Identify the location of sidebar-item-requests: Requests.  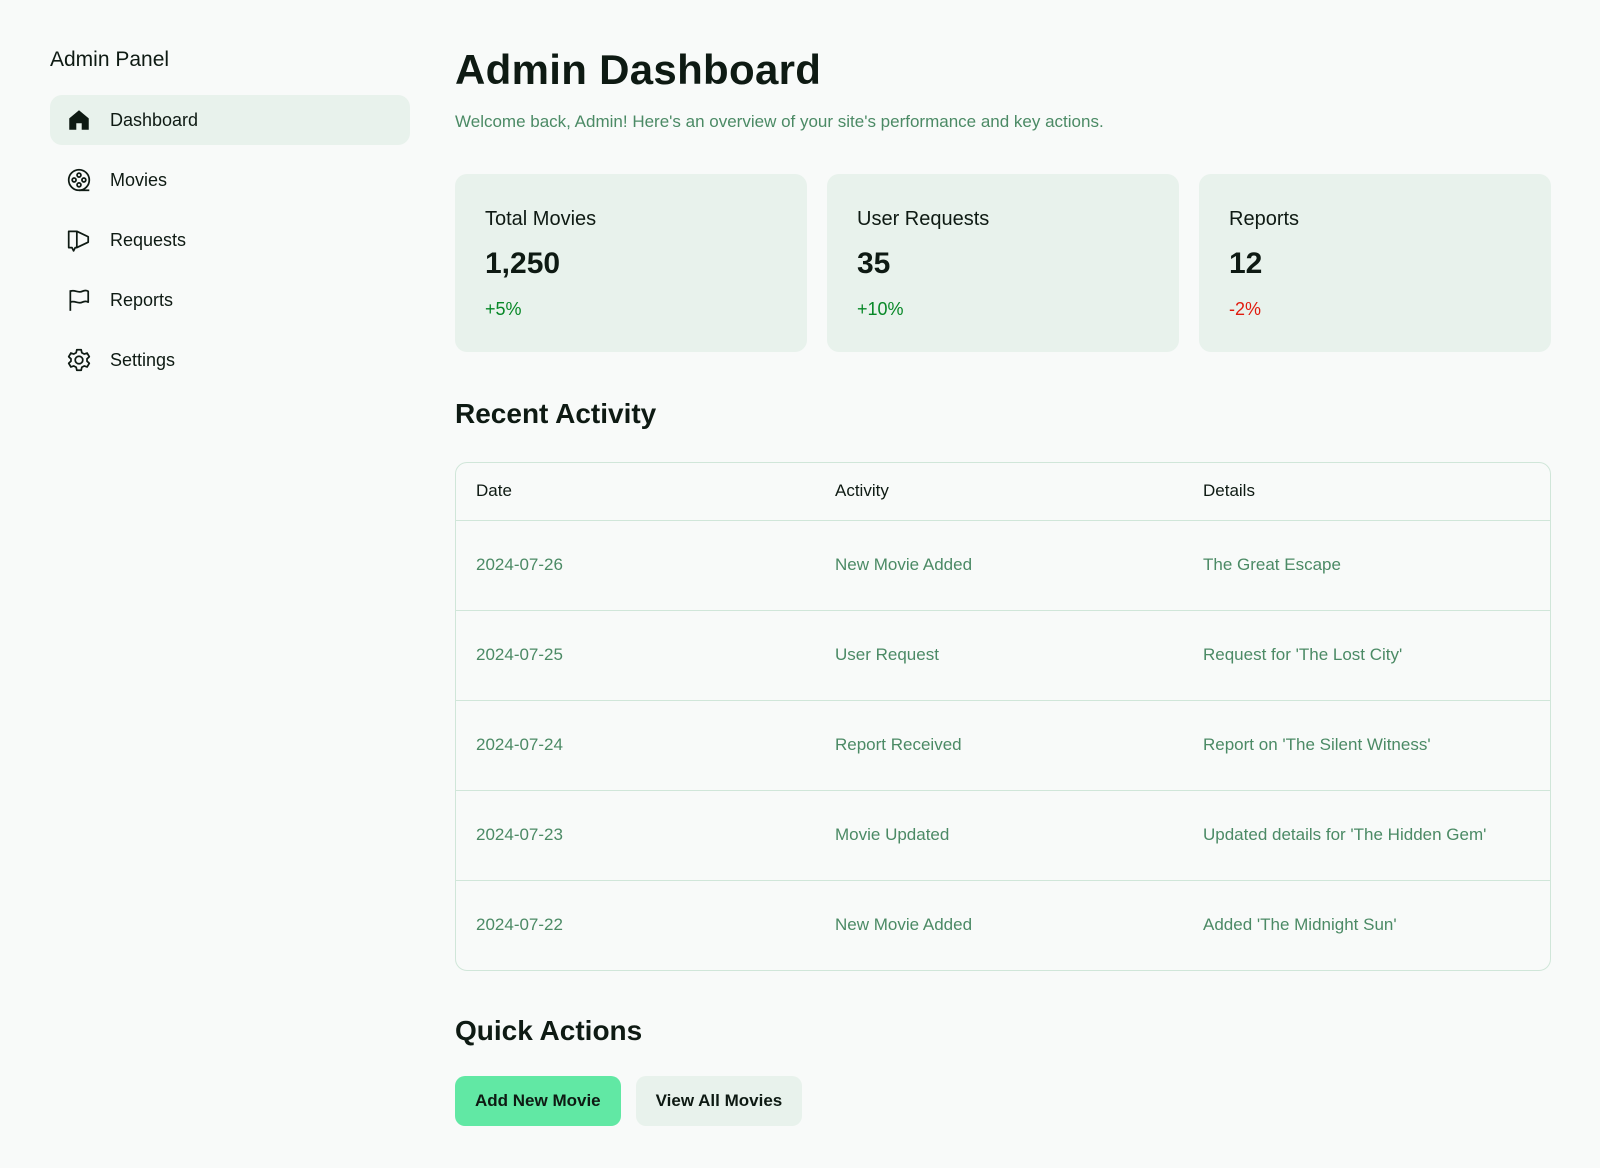
(230, 240).